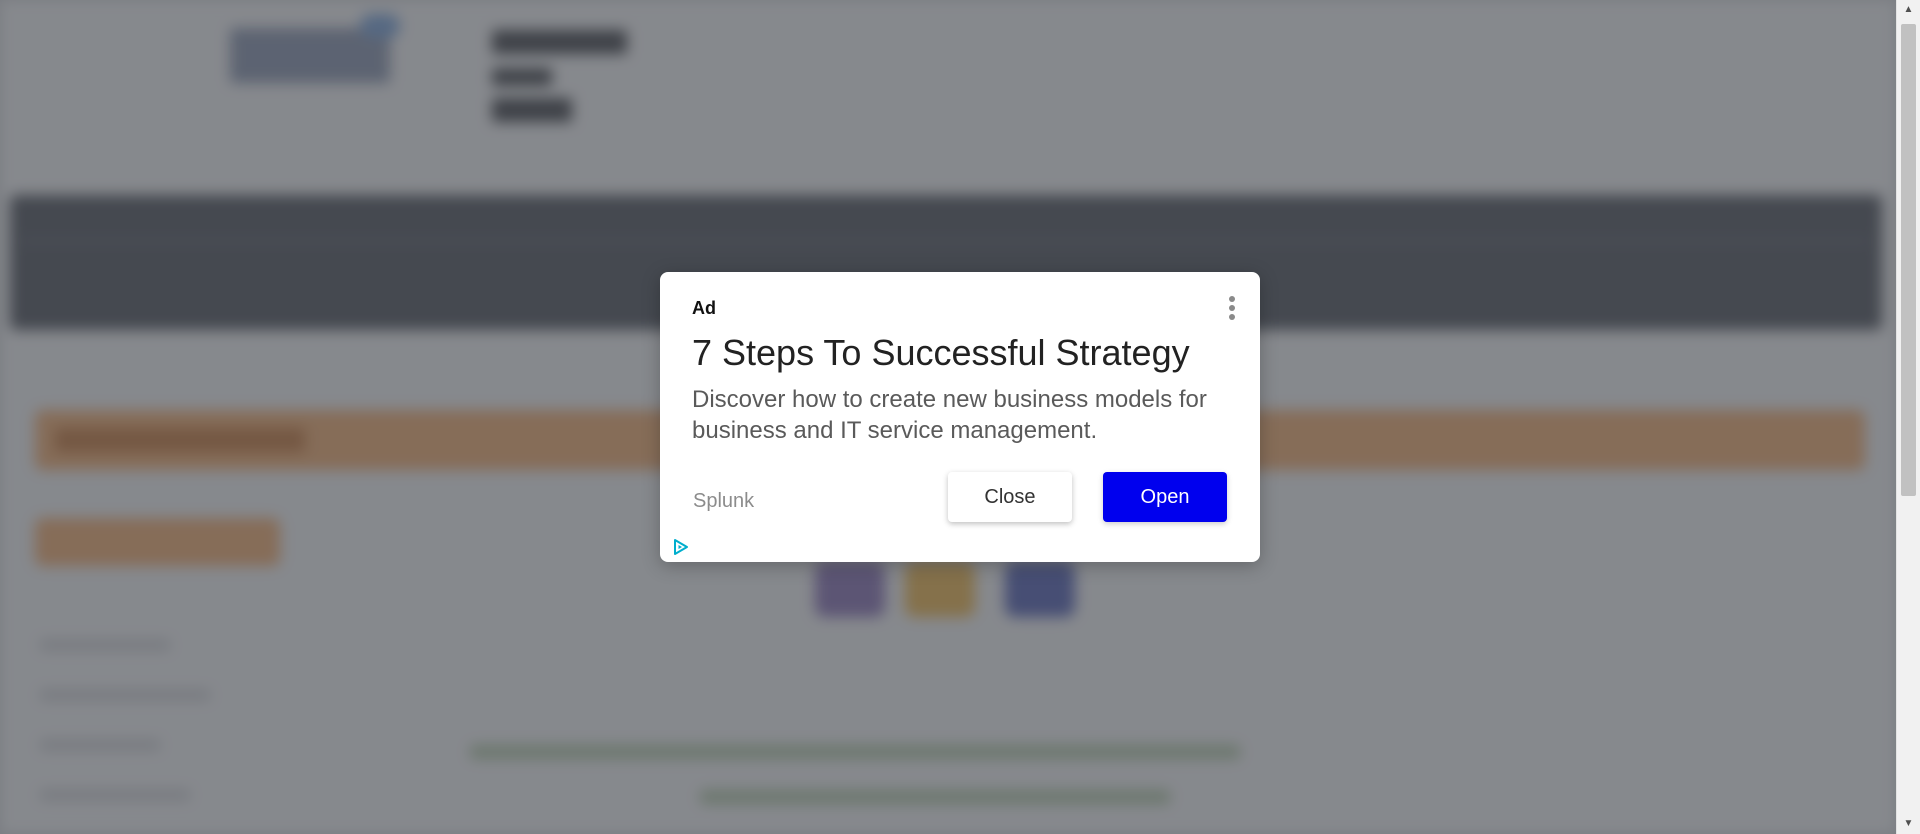 The width and height of the screenshot is (1920, 834). Describe the element at coordinates (1908, 260) in the screenshot. I see `scroll-thumb` at that location.